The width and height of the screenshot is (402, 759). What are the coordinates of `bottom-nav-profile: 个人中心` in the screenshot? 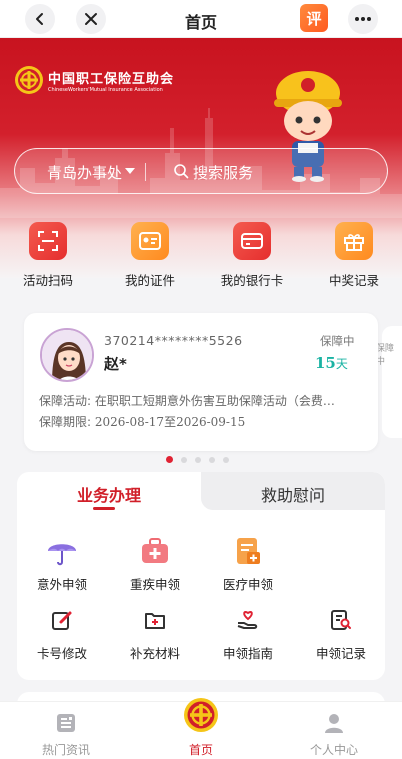 It's located at (334, 734).